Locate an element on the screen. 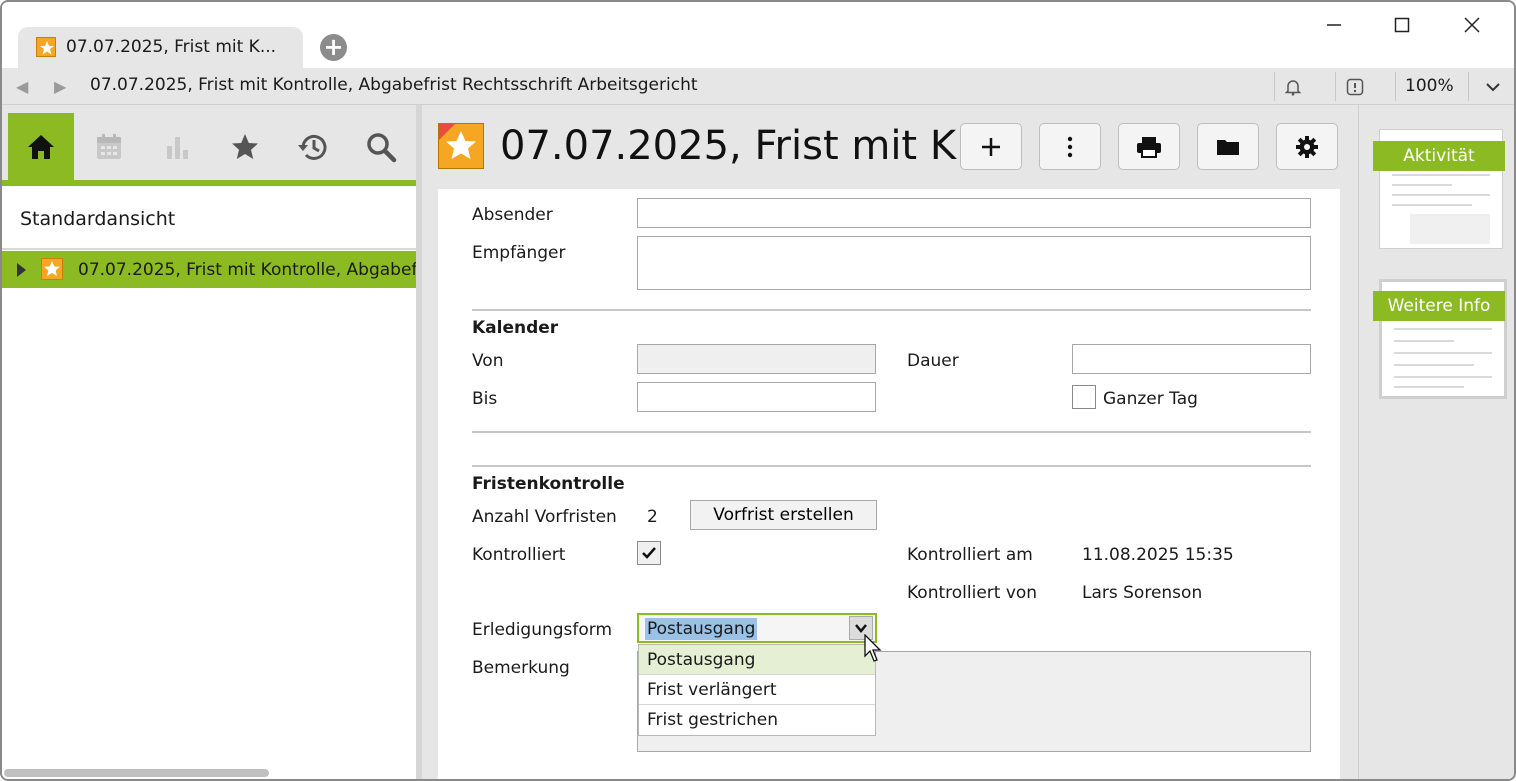 The image size is (1516, 781). back-icon: ◀ is located at coordinates (22, 86).